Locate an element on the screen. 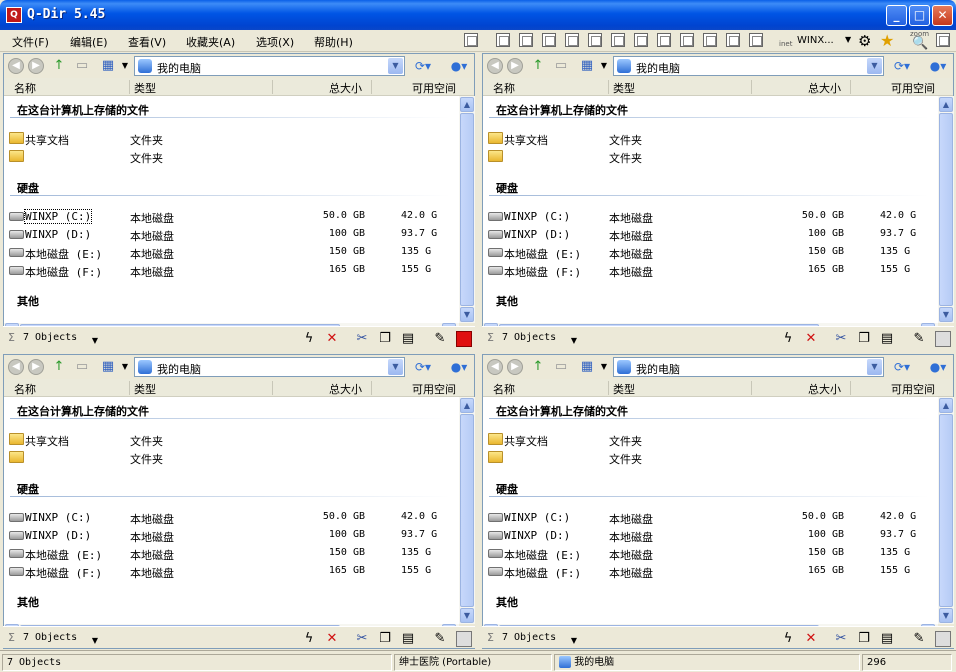  menu-options: 选项(X) is located at coordinates (275, 42).